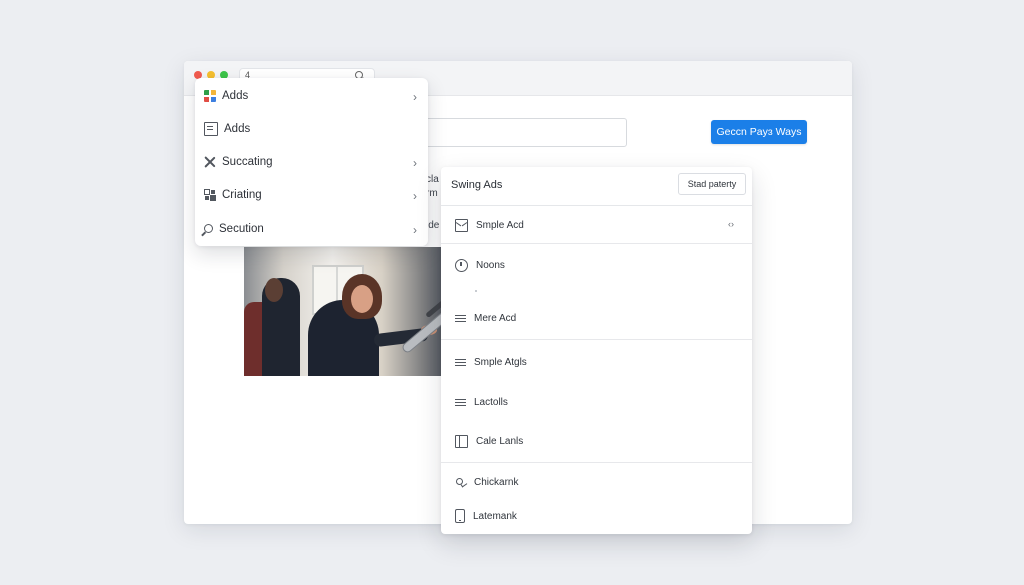 This screenshot has height=585, width=1024. Describe the element at coordinates (491, 402) in the screenshot. I see `panel-item-label: Lactolls` at that location.